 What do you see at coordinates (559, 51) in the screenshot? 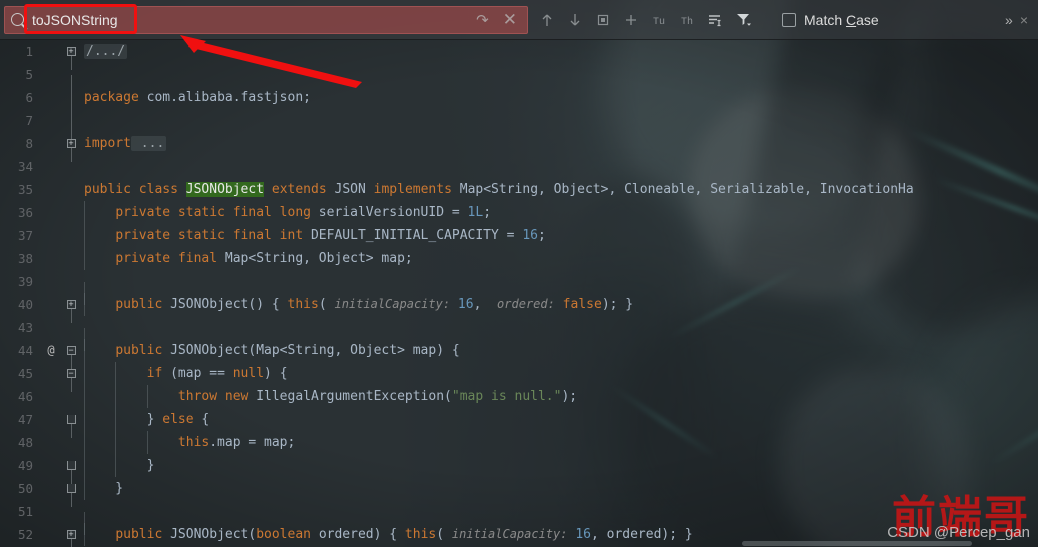
I see `code-text: /.../` at bounding box center [559, 51].